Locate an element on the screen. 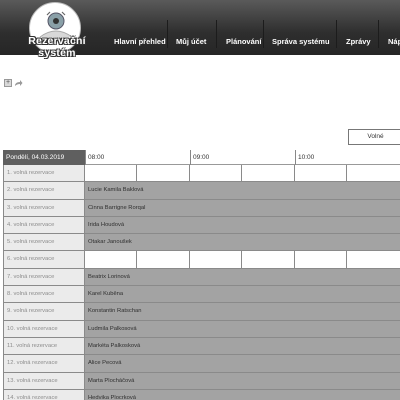  schedule-row: 4. volná rezervace Irida Houdová is located at coordinates (201, 225).